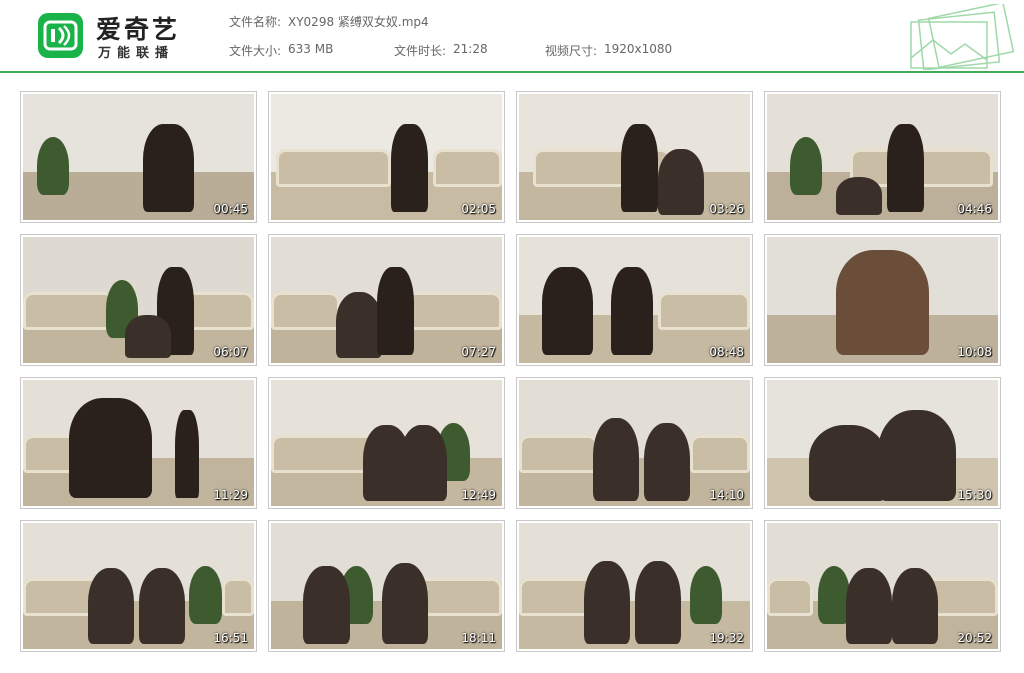  I want to click on timestamp: 04:46, so click(974, 209).